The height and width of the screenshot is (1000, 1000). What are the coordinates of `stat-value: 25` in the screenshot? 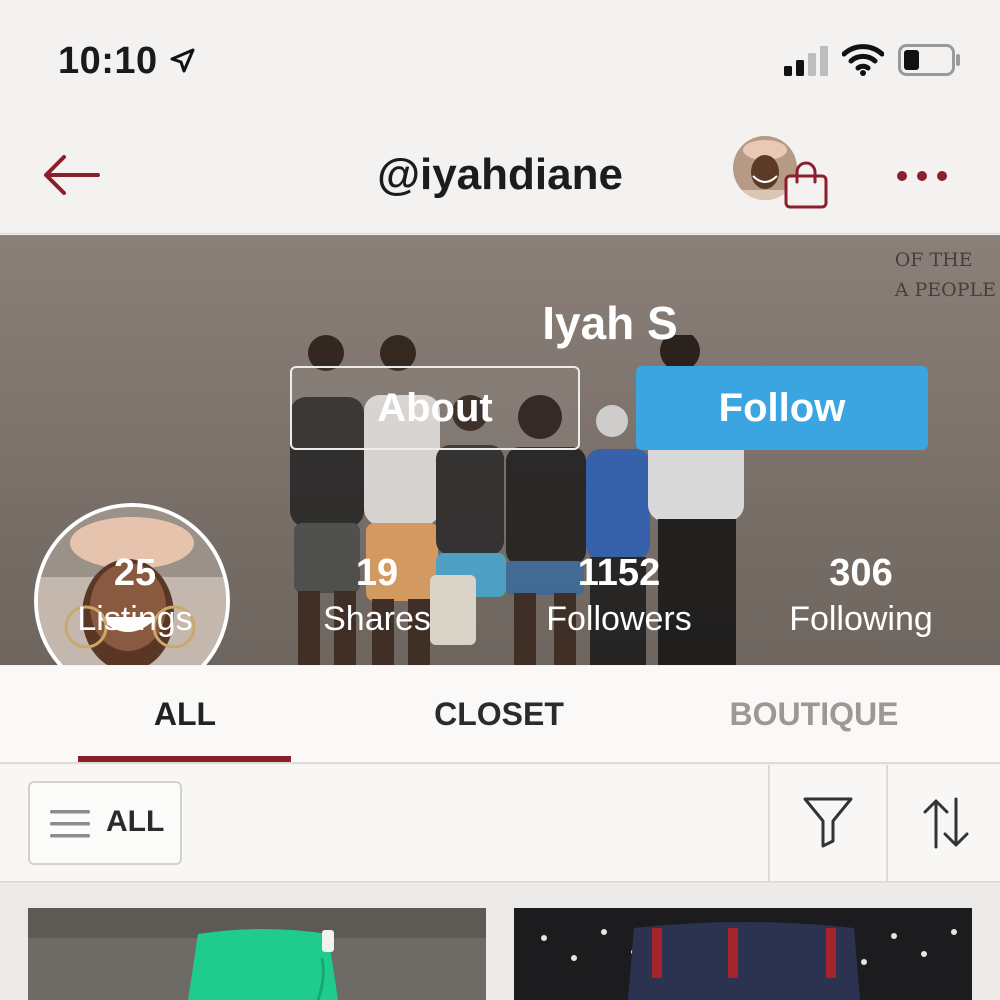 It's located at (135, 573).